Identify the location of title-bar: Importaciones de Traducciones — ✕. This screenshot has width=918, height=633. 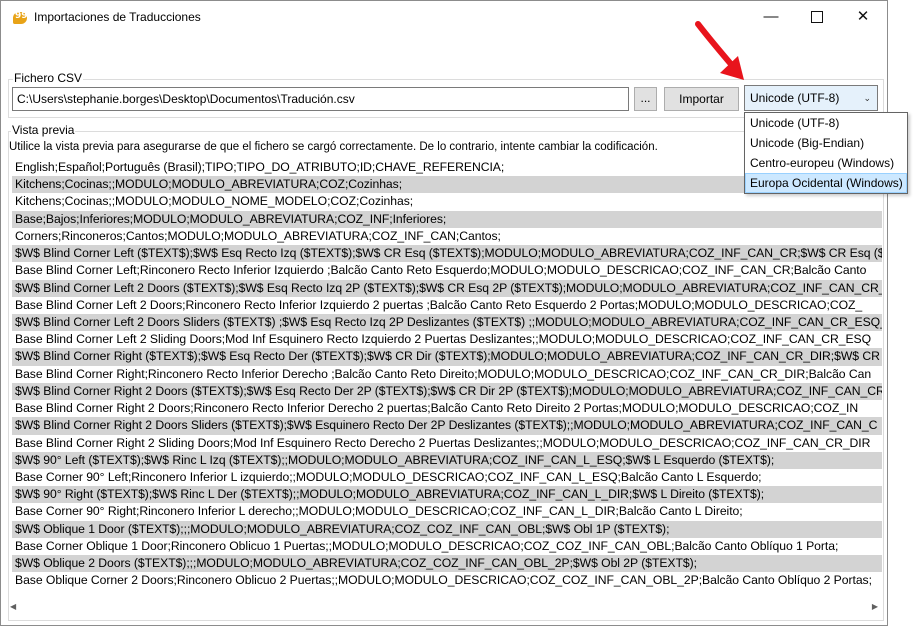
(444, 17).